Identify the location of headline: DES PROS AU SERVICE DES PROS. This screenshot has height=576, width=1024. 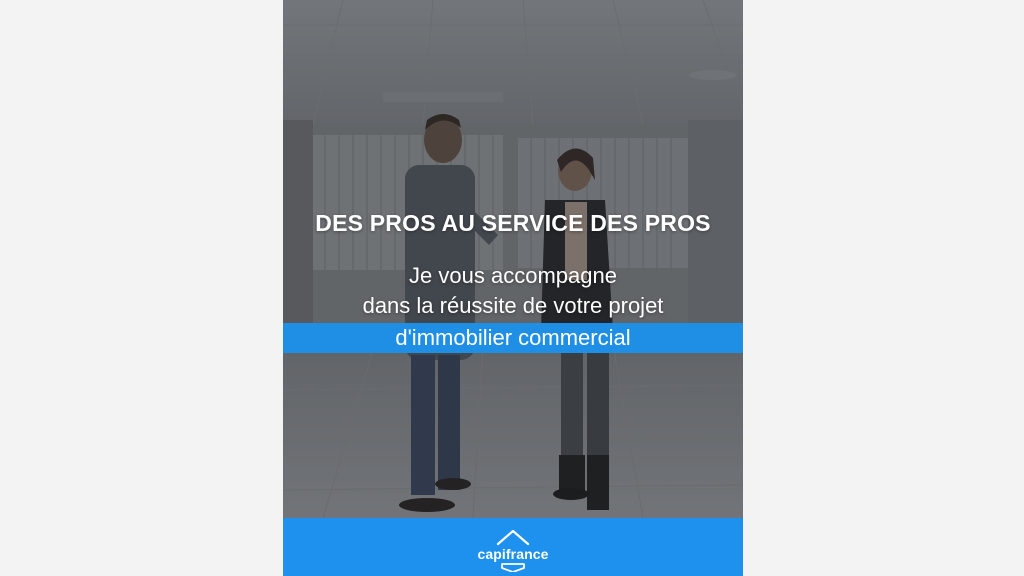
(513, 223).